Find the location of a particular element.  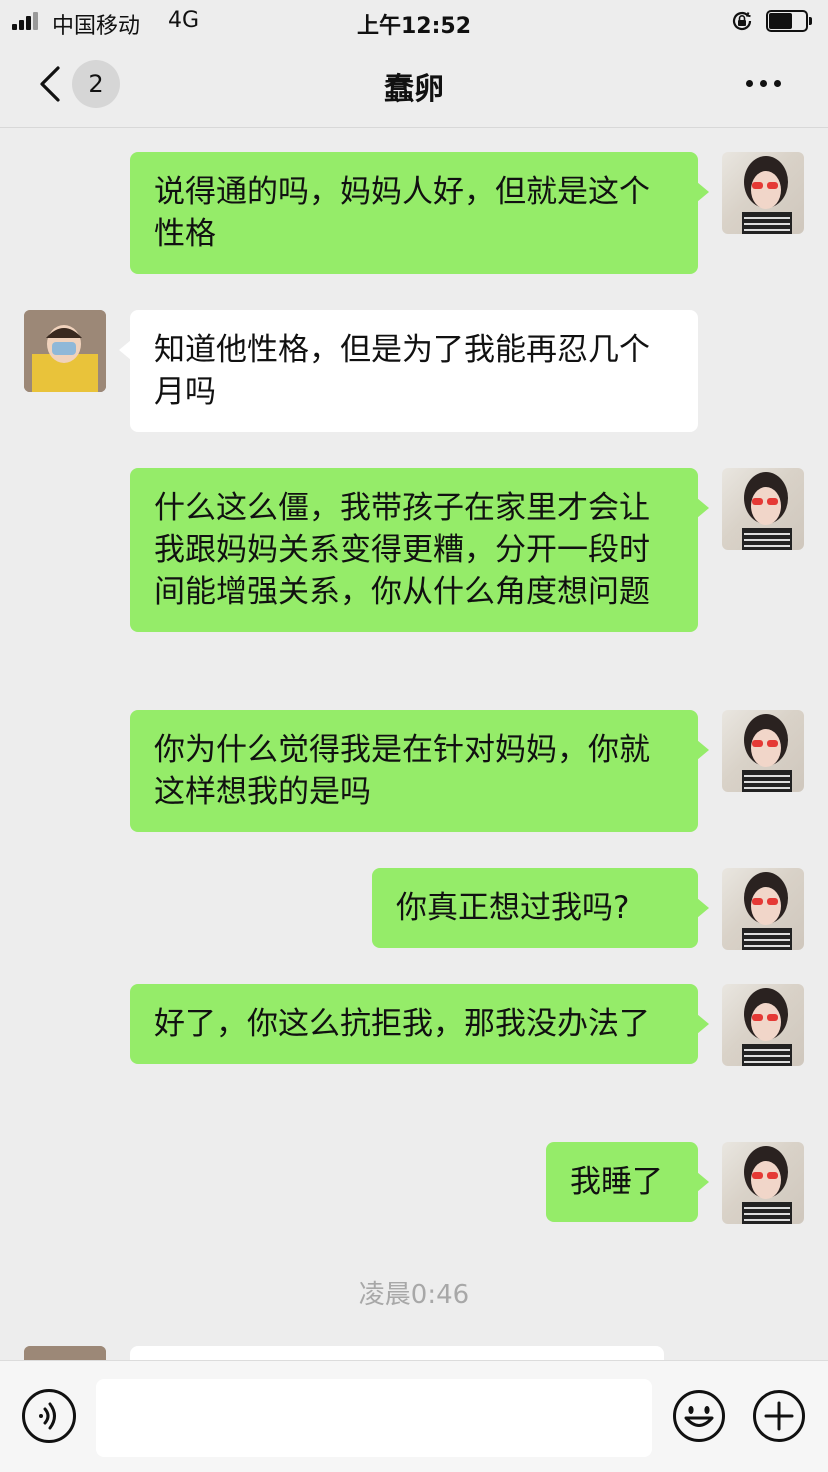

message-text: 我睡了 is located at coordinates (616, 1182).